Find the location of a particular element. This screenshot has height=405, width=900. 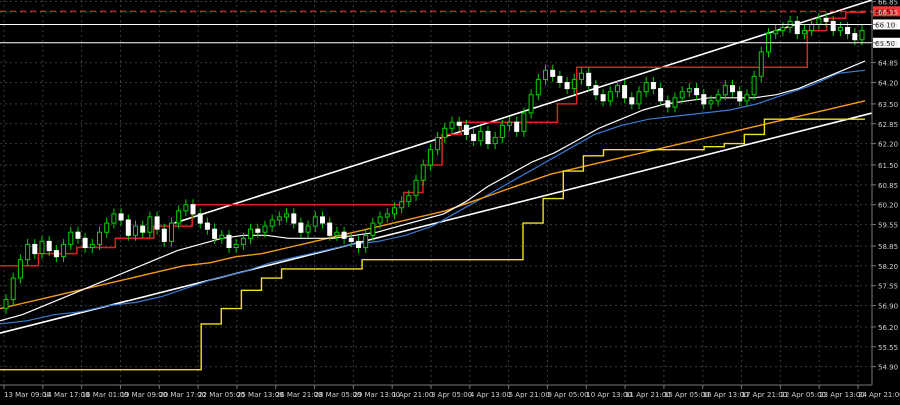

y-tick-label: 66.35 is located at coordinates (888, 13).